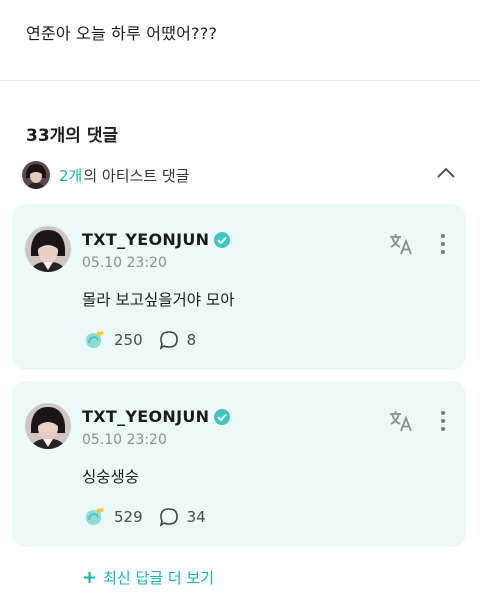 This screenshot has width=480, height=597. What do you see at coordinates (128, 340) in the screenshot?
I see `cheer-count: 250` at bounding box center [128, 340].